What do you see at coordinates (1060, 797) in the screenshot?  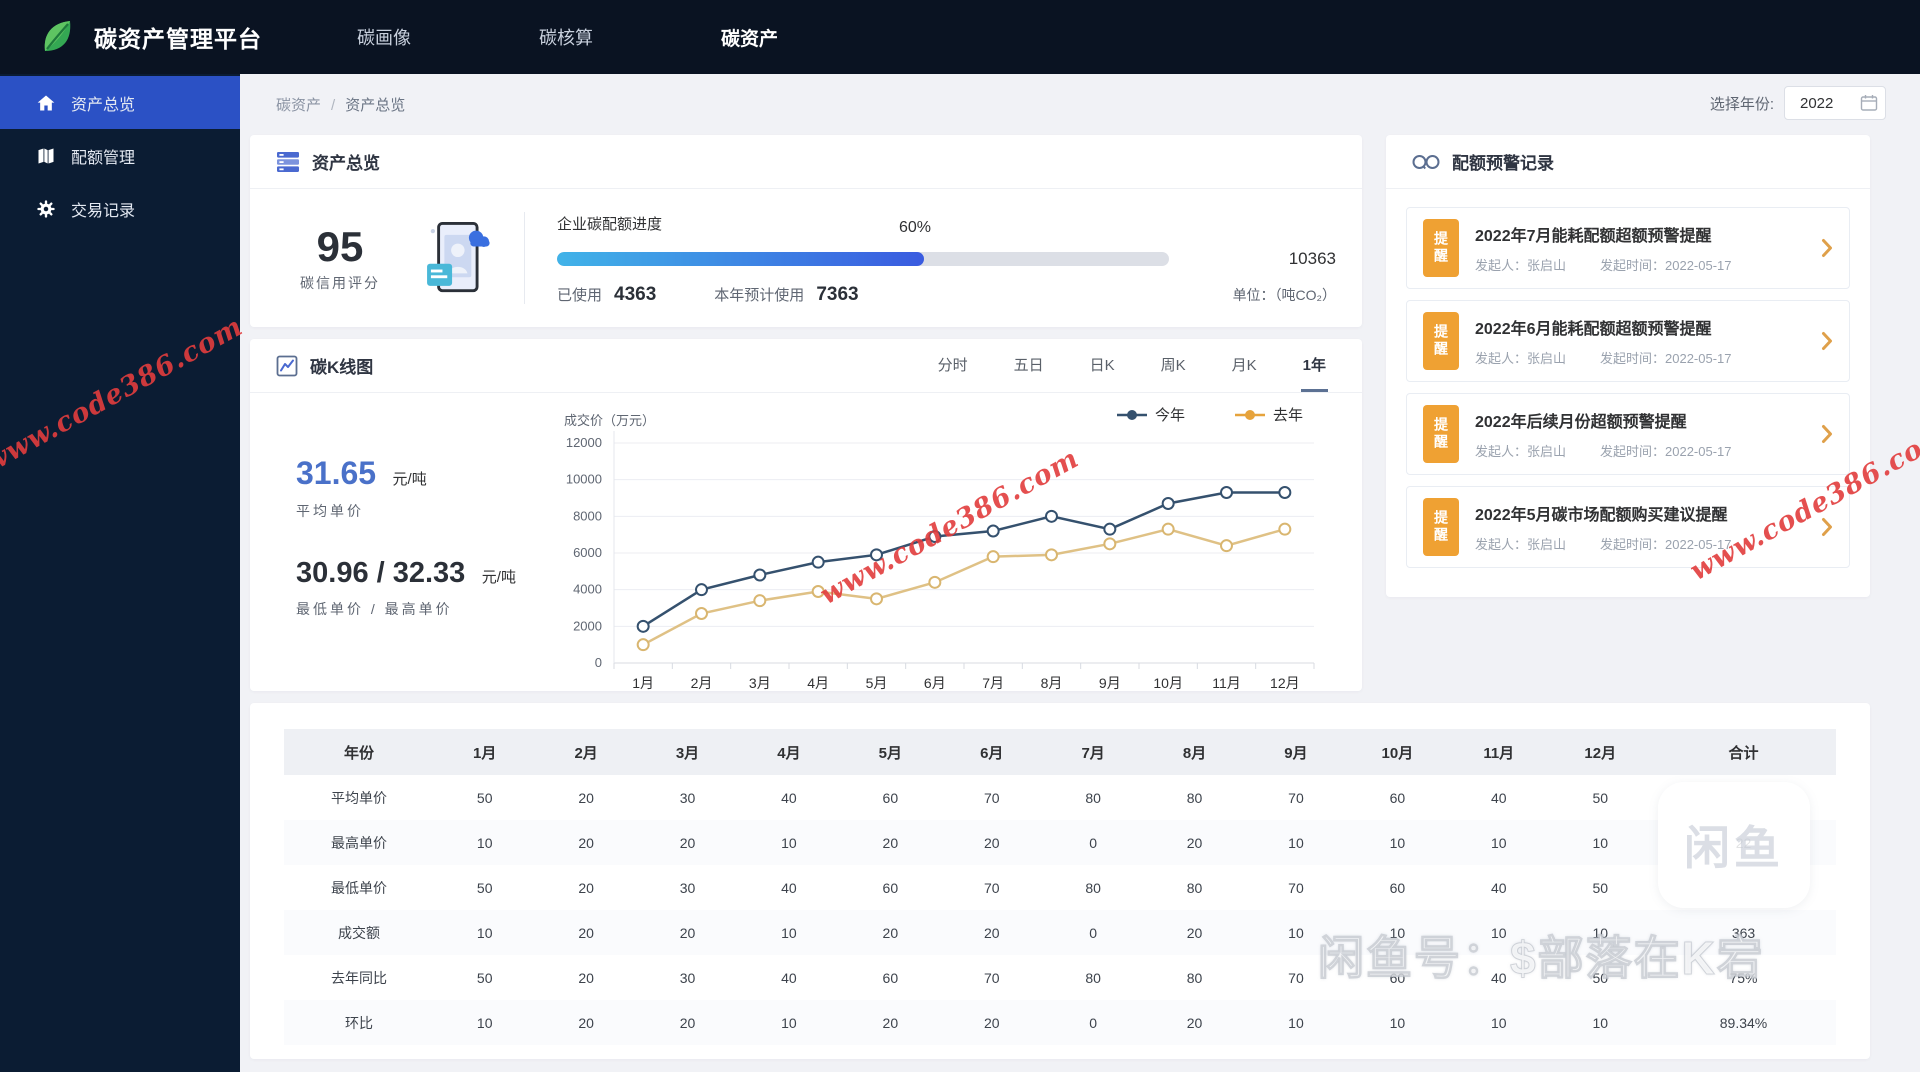 I see `table-row: 平均单价 50 20 30 40 60 70 80 80 70 60 40 50` at bounding box center [1060, 797].